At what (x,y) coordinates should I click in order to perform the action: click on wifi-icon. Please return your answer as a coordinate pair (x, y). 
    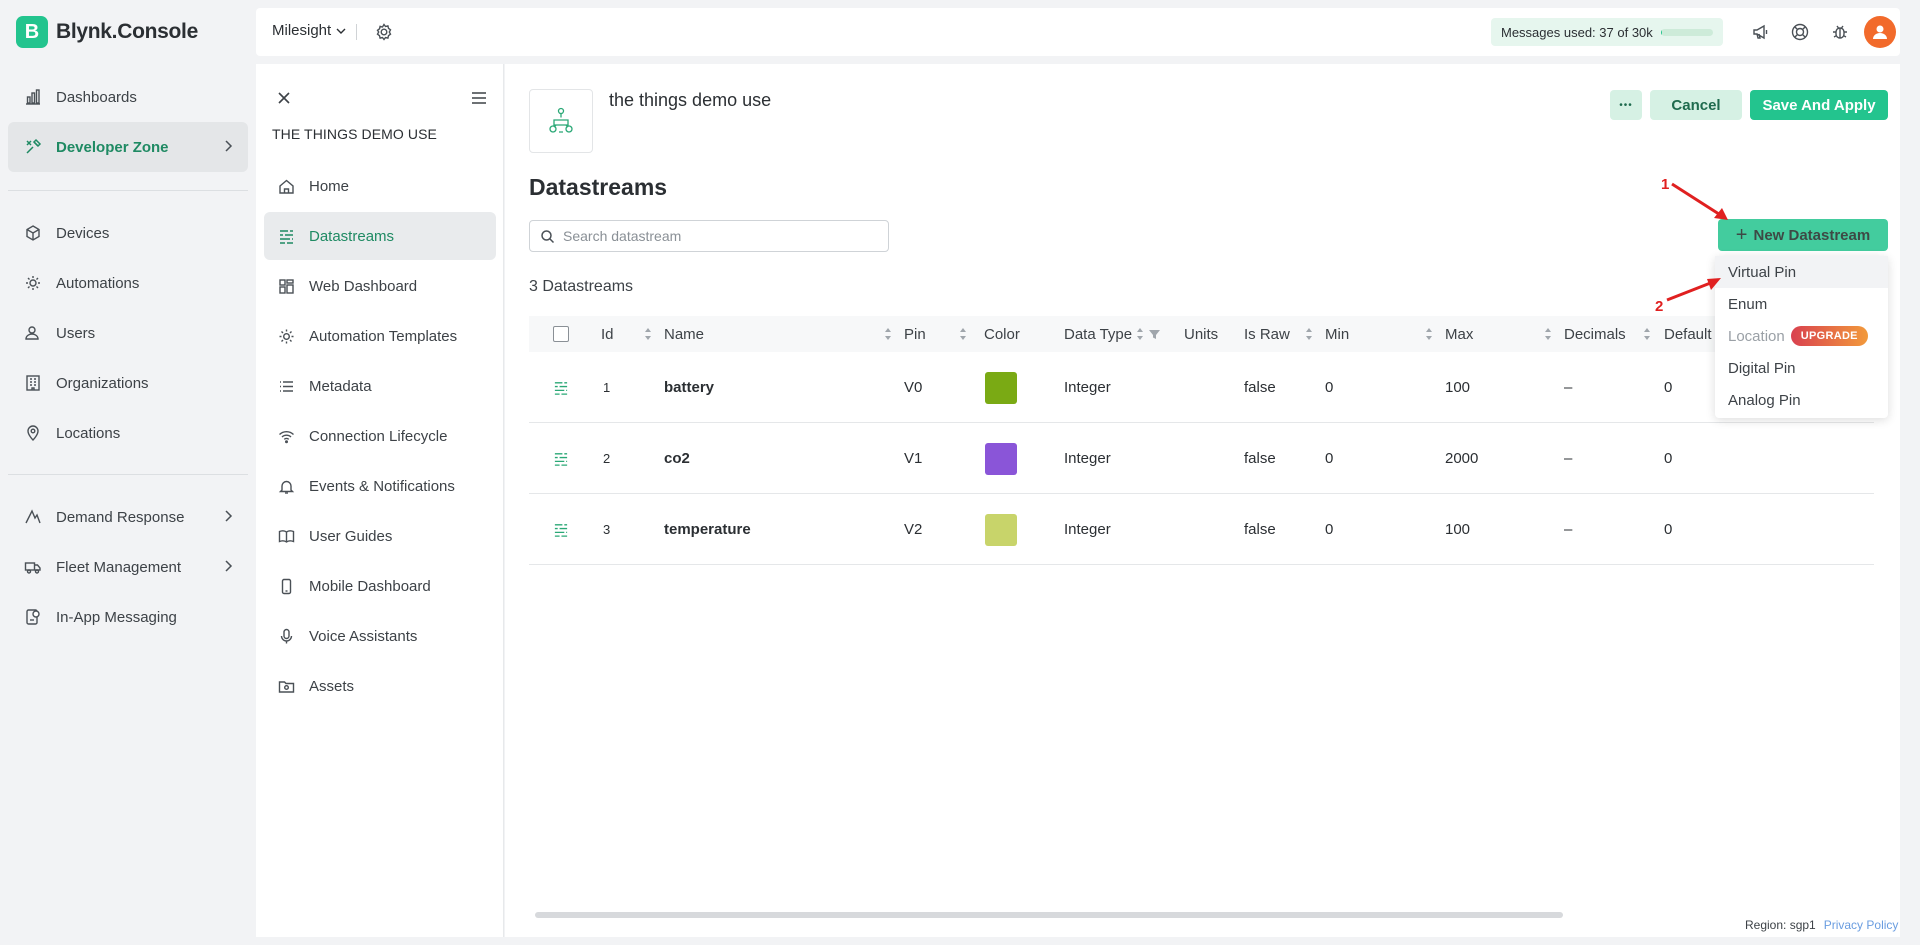
    Looking at the image, I should click on (286, 436).